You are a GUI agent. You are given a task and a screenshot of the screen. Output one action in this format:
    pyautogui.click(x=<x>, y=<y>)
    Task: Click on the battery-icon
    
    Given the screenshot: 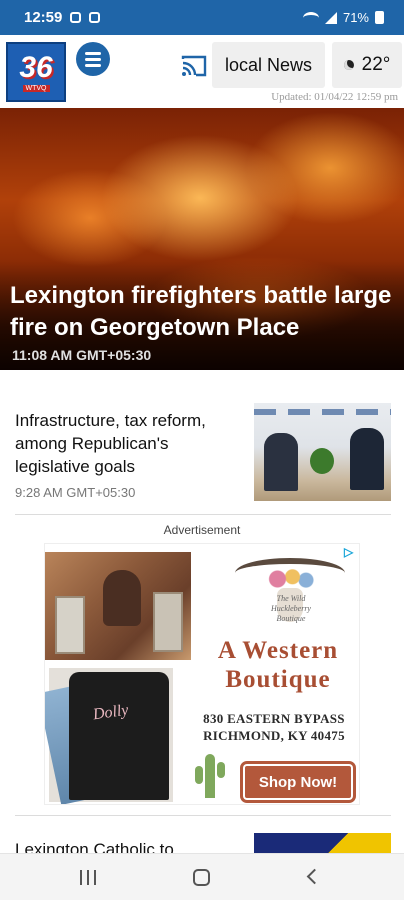 What is the action you would take?
    pyautogui.click(x=379, y=17)
    